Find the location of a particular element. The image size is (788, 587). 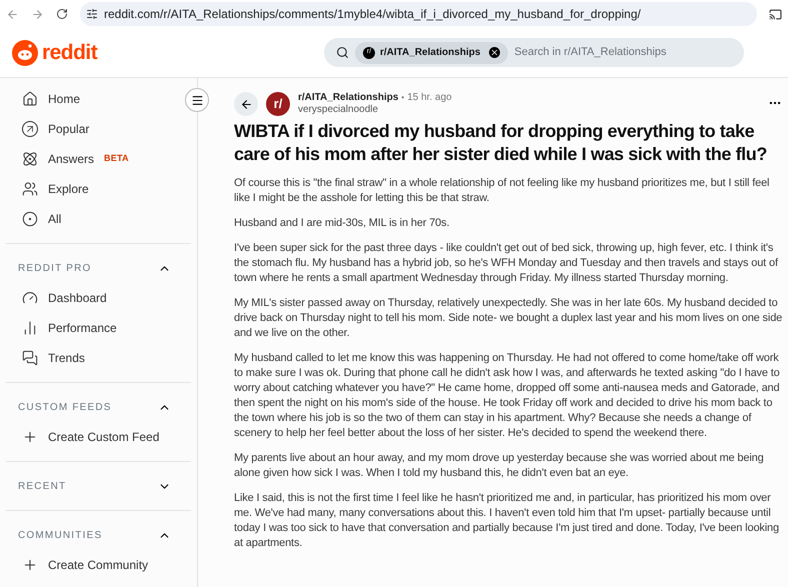

section-header: COMMUNITIES is located at coordinates (98, 535).